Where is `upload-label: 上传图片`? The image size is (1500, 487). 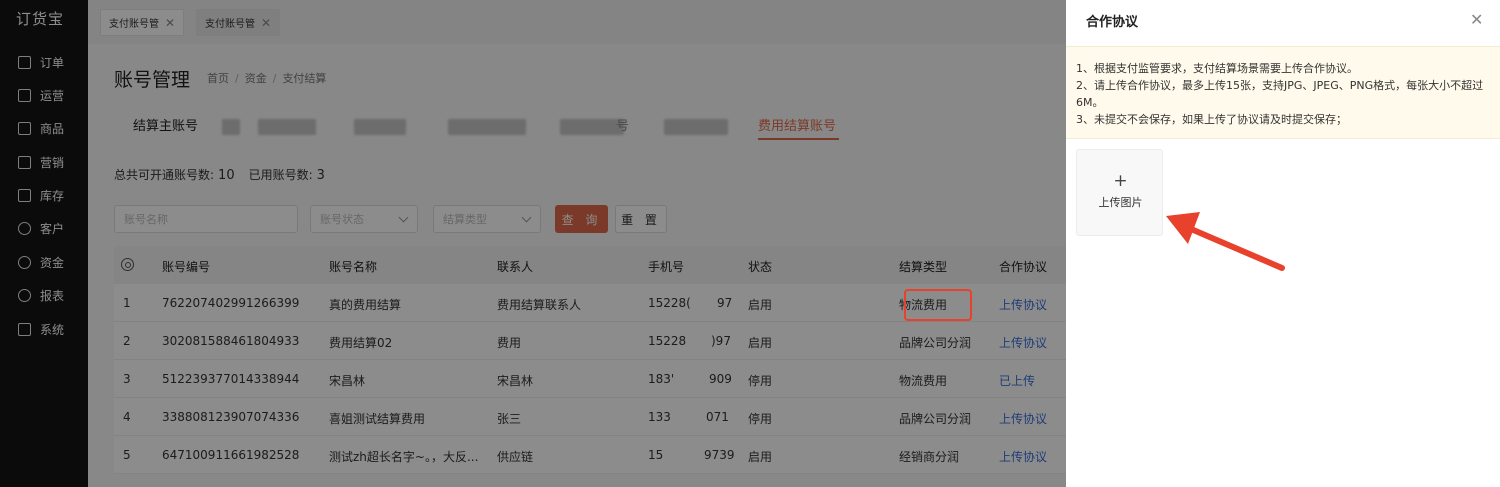
upload-label: 上传图片 is located at coordinates (1120, 202).